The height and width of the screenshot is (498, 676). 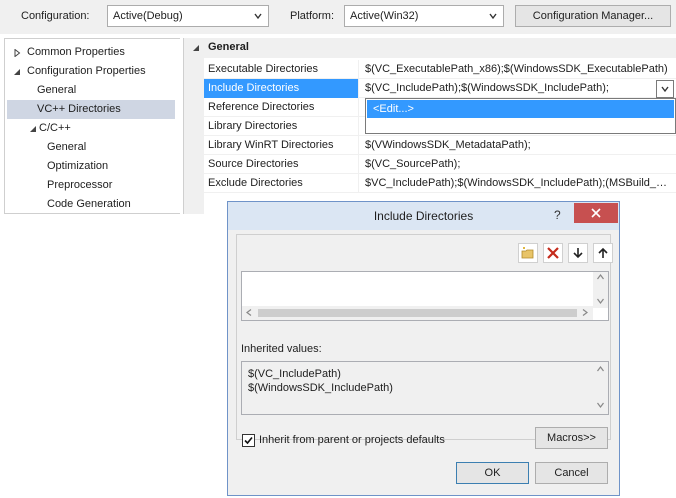 What do you see at coordinates (320, 388) in the screenshot?
I see `inherited-value: $(WindowsSDK_IncludePath)` at bounding box center [320, 388].